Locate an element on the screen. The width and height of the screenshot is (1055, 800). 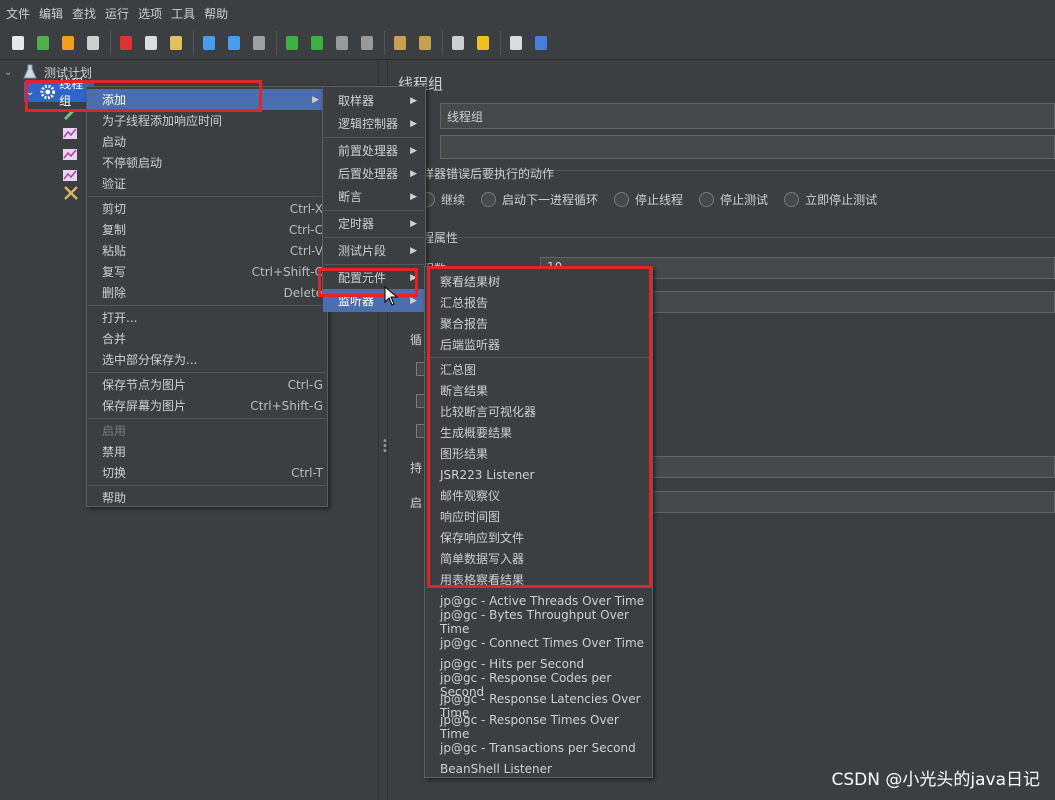
open-icon is located at coordinates (68, 43).